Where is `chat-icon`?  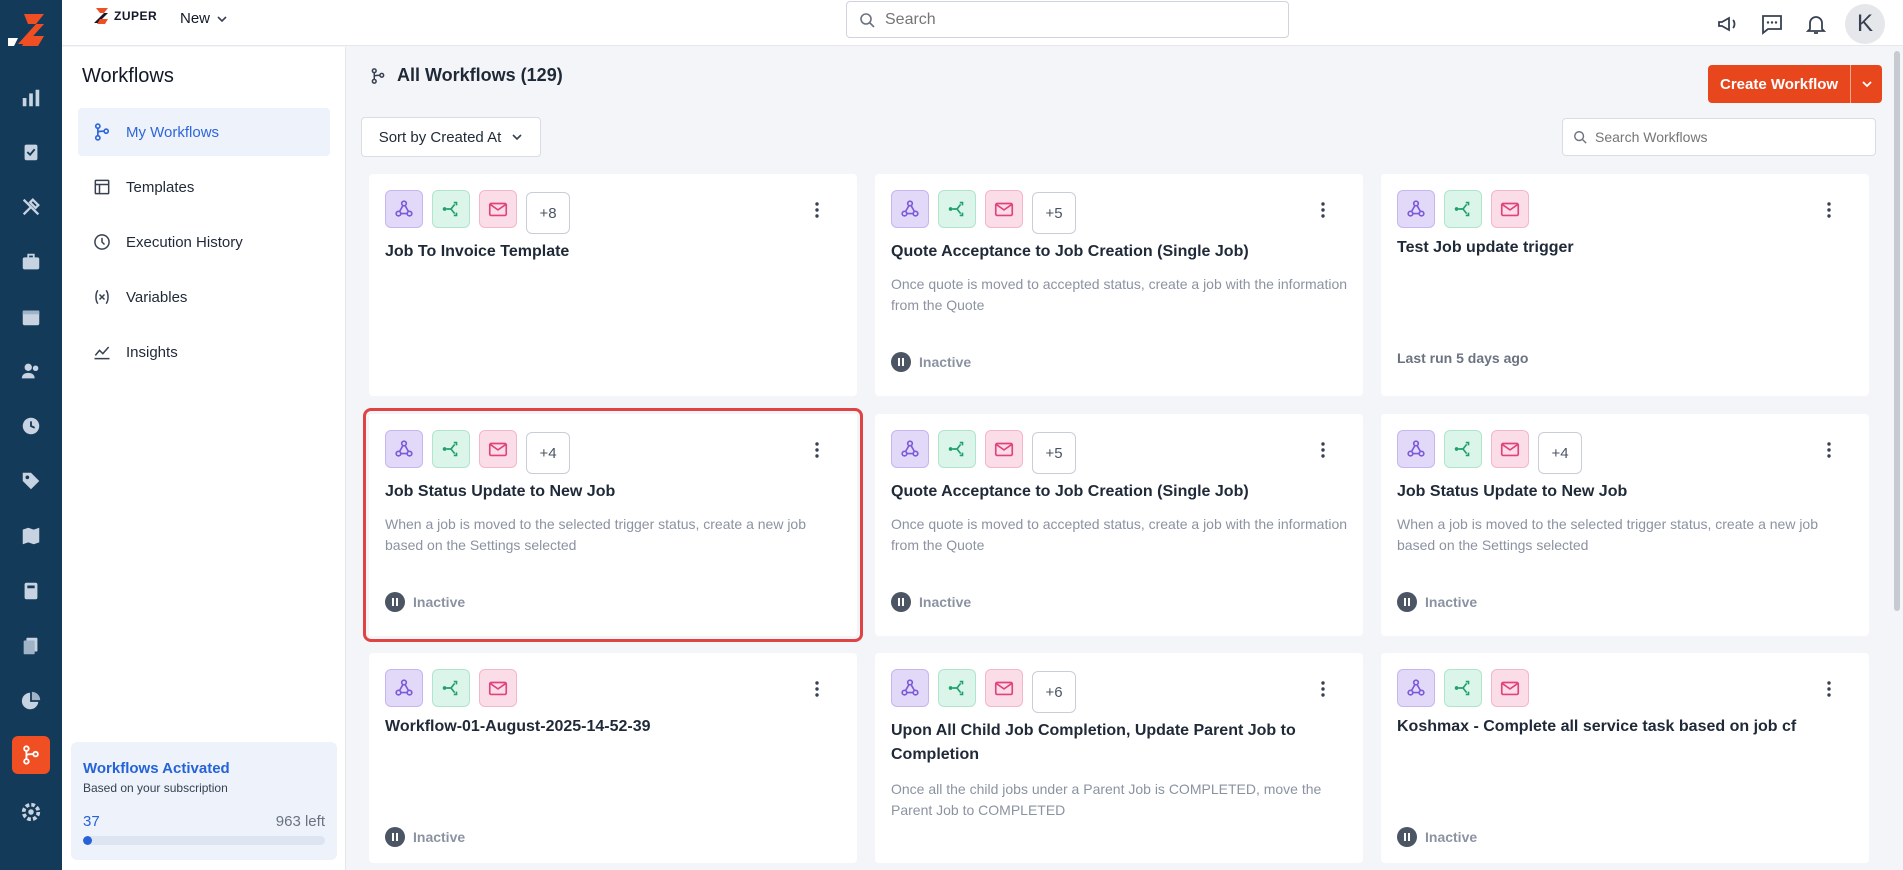 chat-icon is located at coordinates (1772, 24).